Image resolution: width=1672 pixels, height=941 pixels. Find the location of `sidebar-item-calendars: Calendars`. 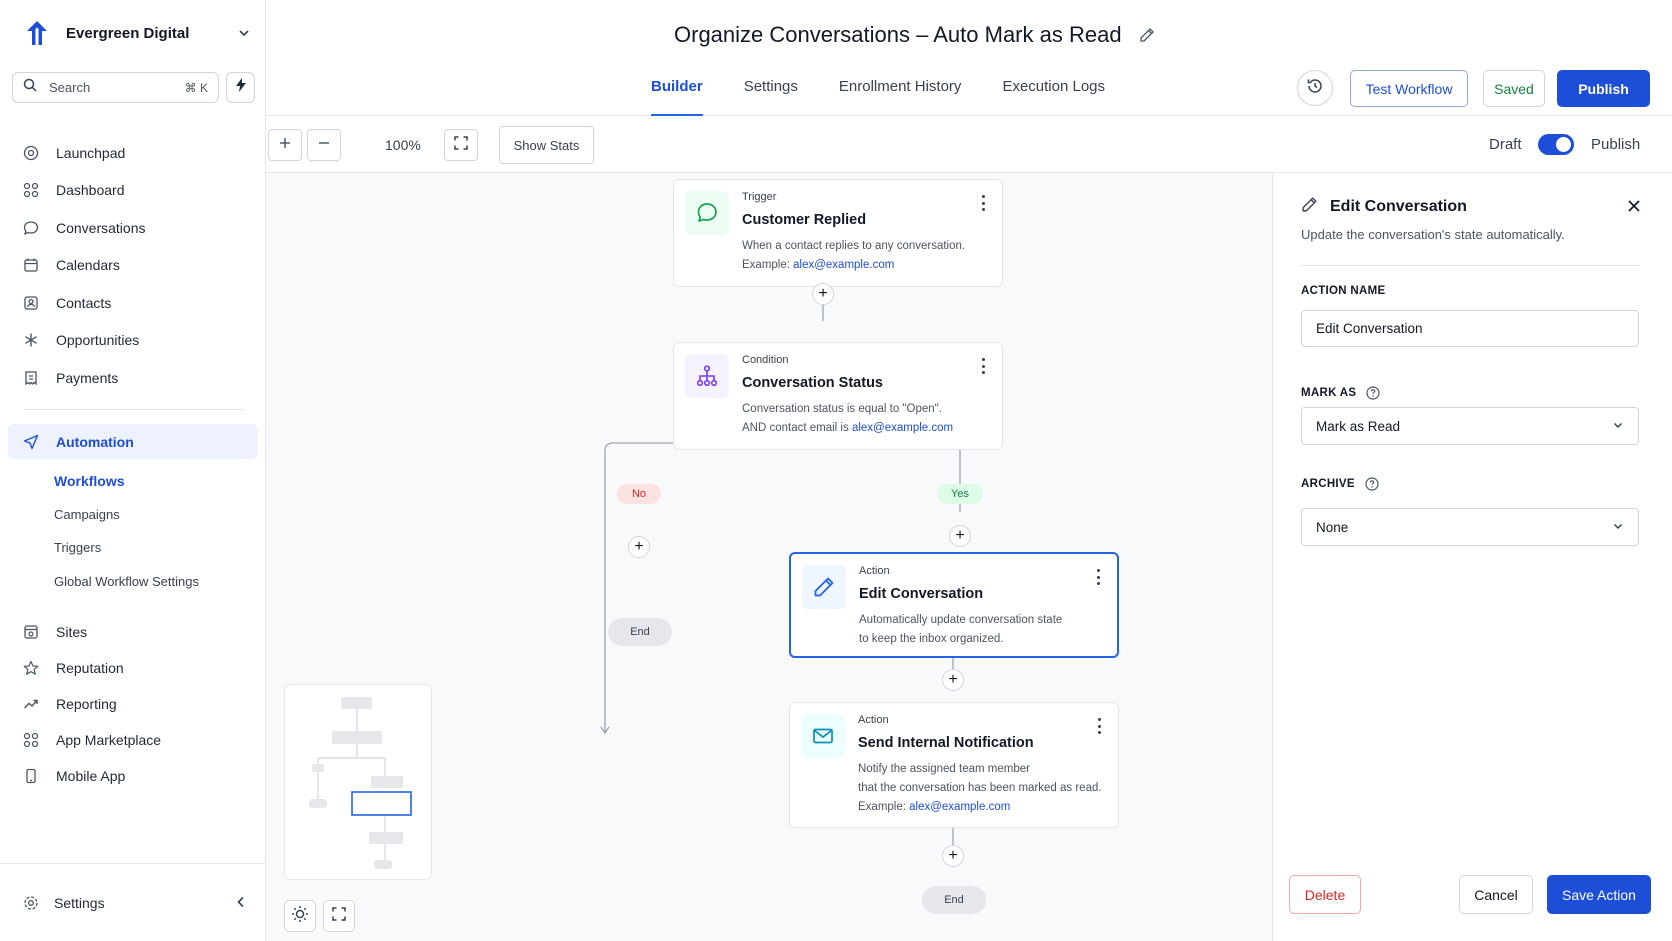

sidebar-item-calendars: Calendars is located at coordinates (133, 266).